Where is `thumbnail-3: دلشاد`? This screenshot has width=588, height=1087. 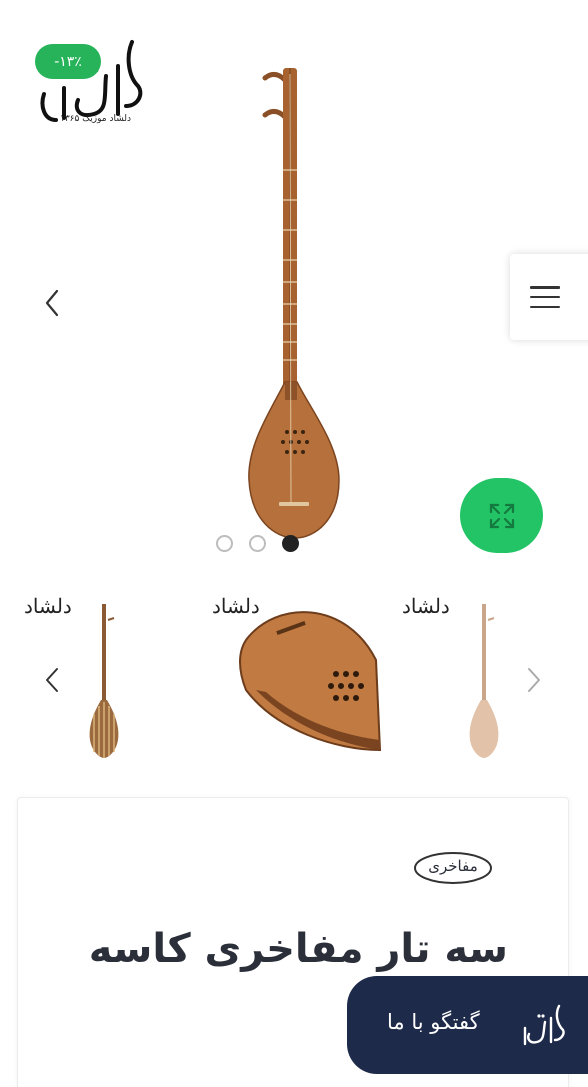 thumbnail-3: دلشاد is located at coordinates (455, 677).